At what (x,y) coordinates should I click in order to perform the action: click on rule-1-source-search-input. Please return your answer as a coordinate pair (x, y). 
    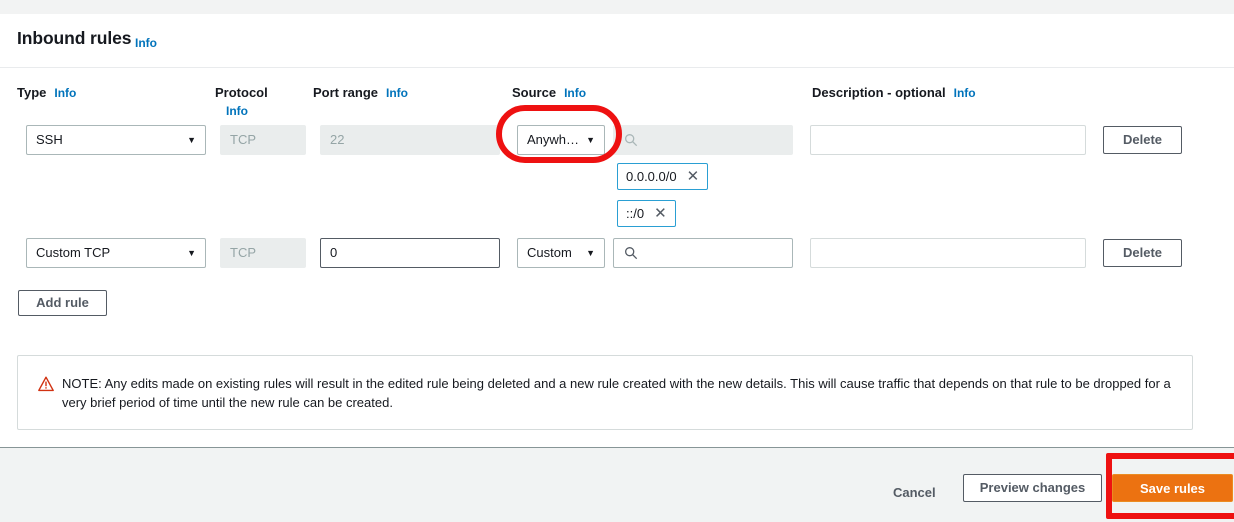
    Looking at the image, I should click on (703, 253).